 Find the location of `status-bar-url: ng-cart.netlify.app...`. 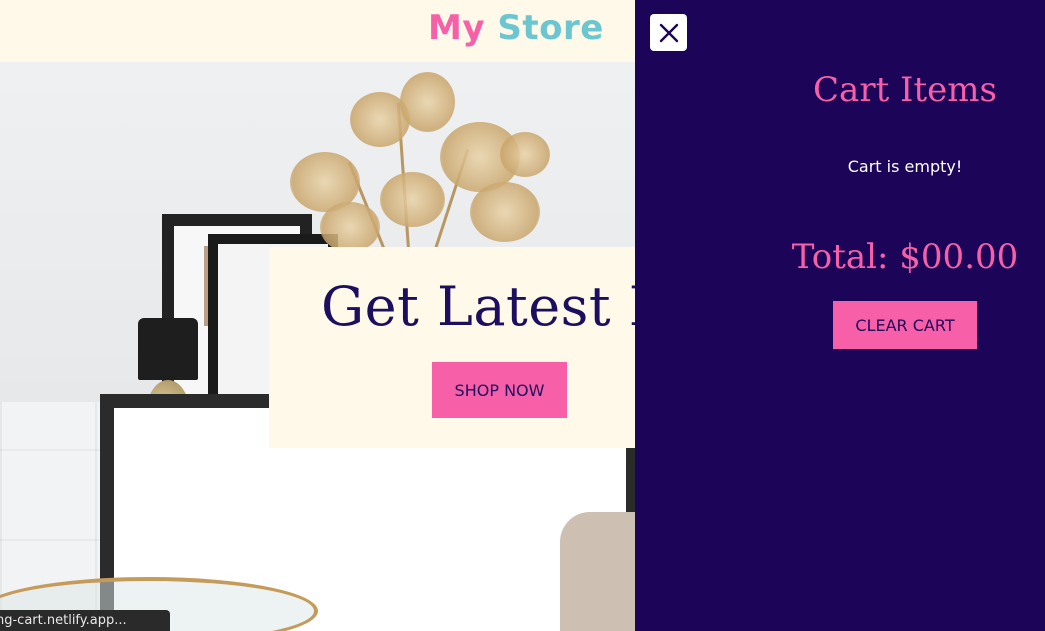

status-bar-url: ng-cart.netlify.app... is located at coordinates (85, 620).